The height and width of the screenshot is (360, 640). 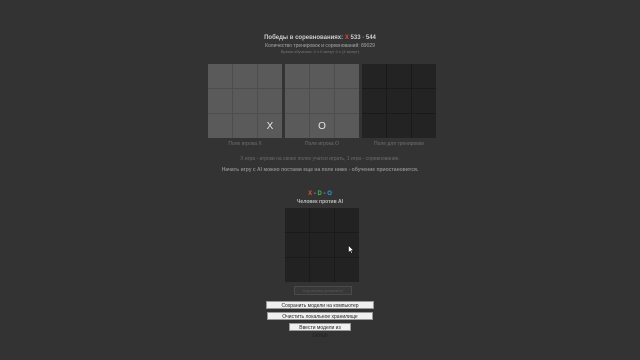 I want to click on ai-status-box: Ход игрока (кликните), so click(x=323, y=290).